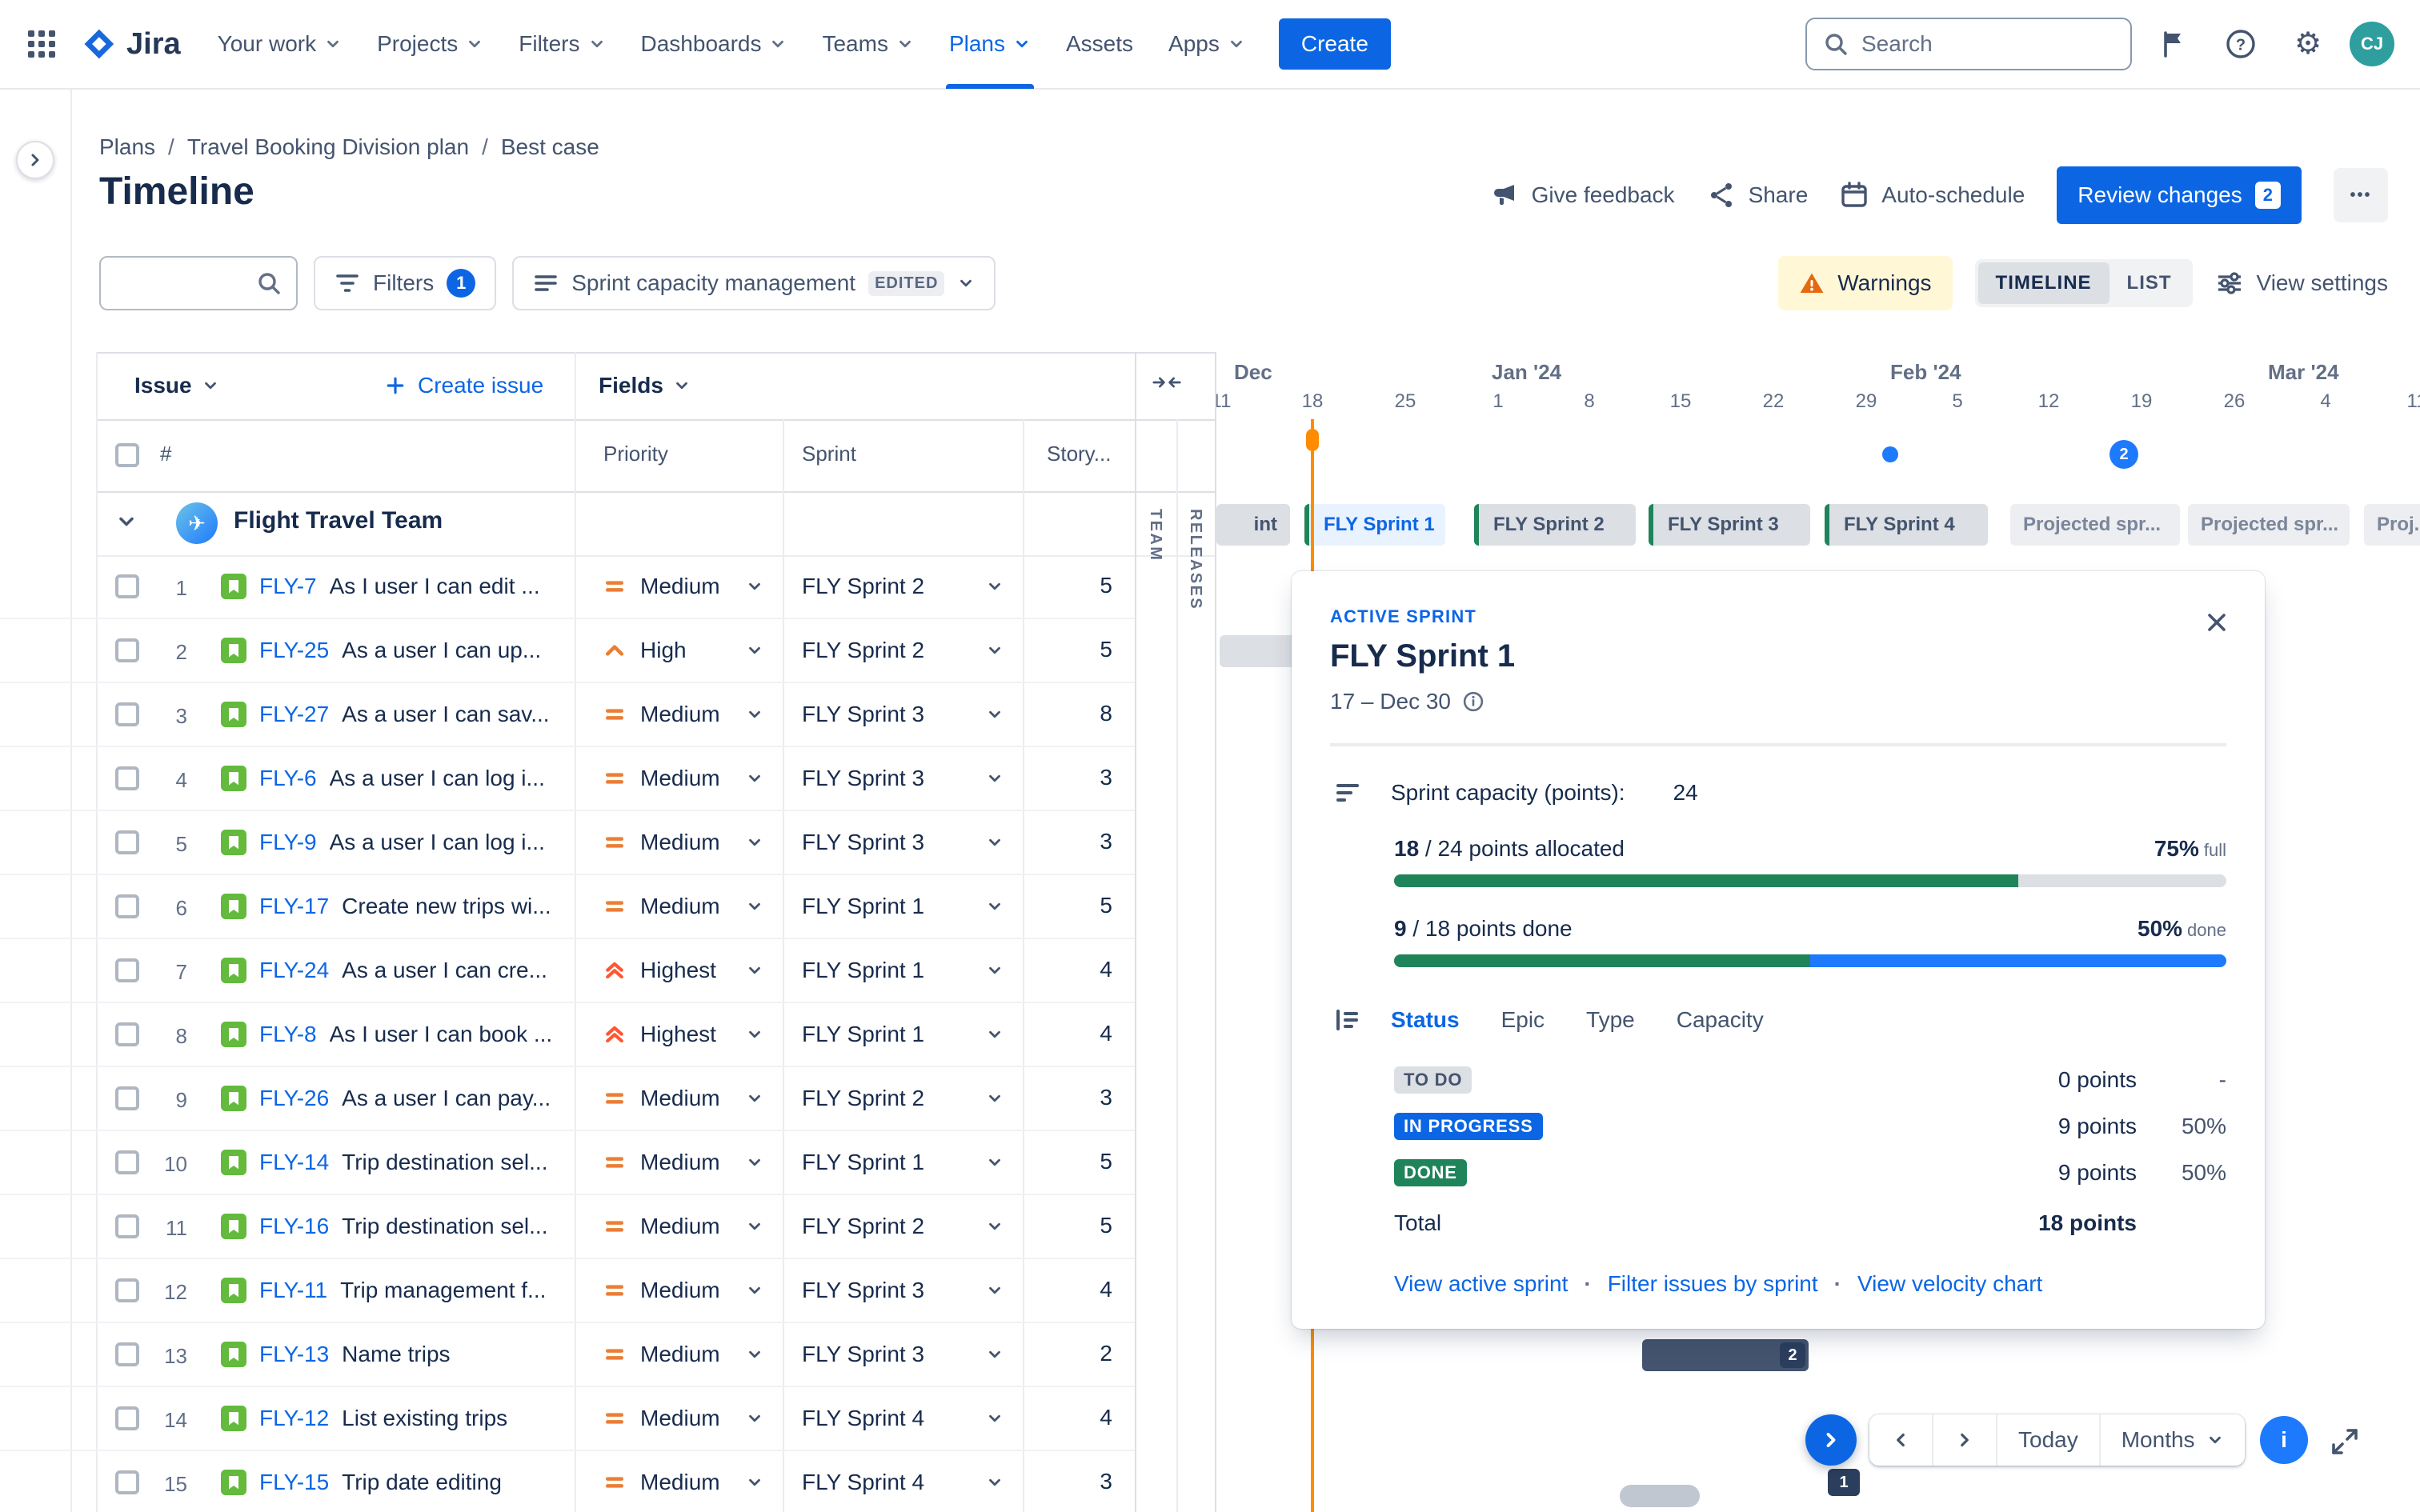 The width and height of the screenshot is (2420, 1512). I want to click on expand-sidebar-button, so click(35, 160).